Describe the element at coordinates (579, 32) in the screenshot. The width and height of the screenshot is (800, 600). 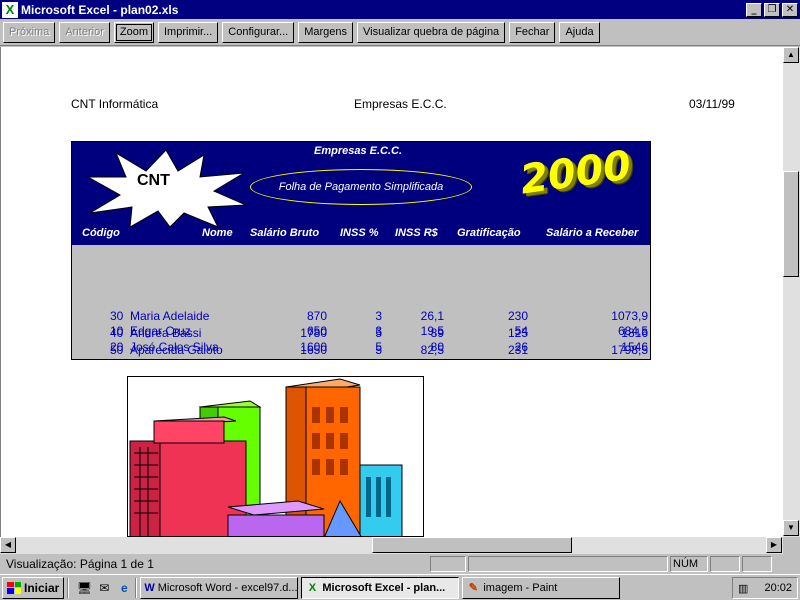
I see `help-button: Ajuda` at that location.